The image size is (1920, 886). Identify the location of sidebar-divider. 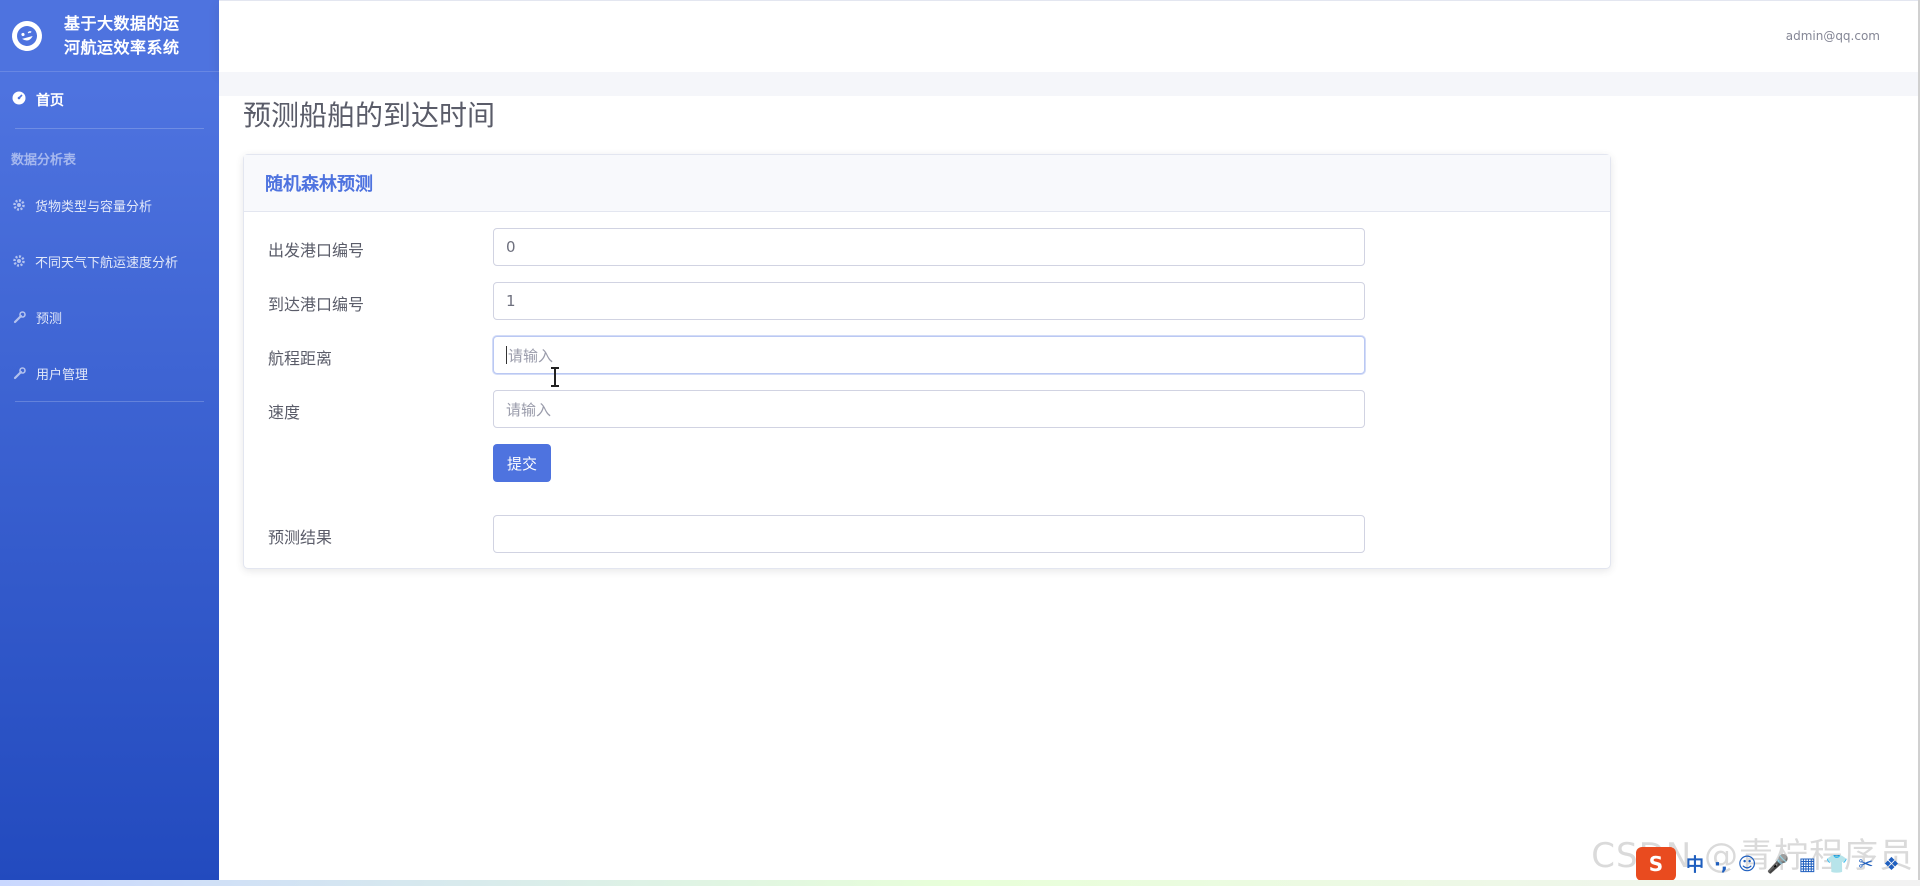
(109, 401).